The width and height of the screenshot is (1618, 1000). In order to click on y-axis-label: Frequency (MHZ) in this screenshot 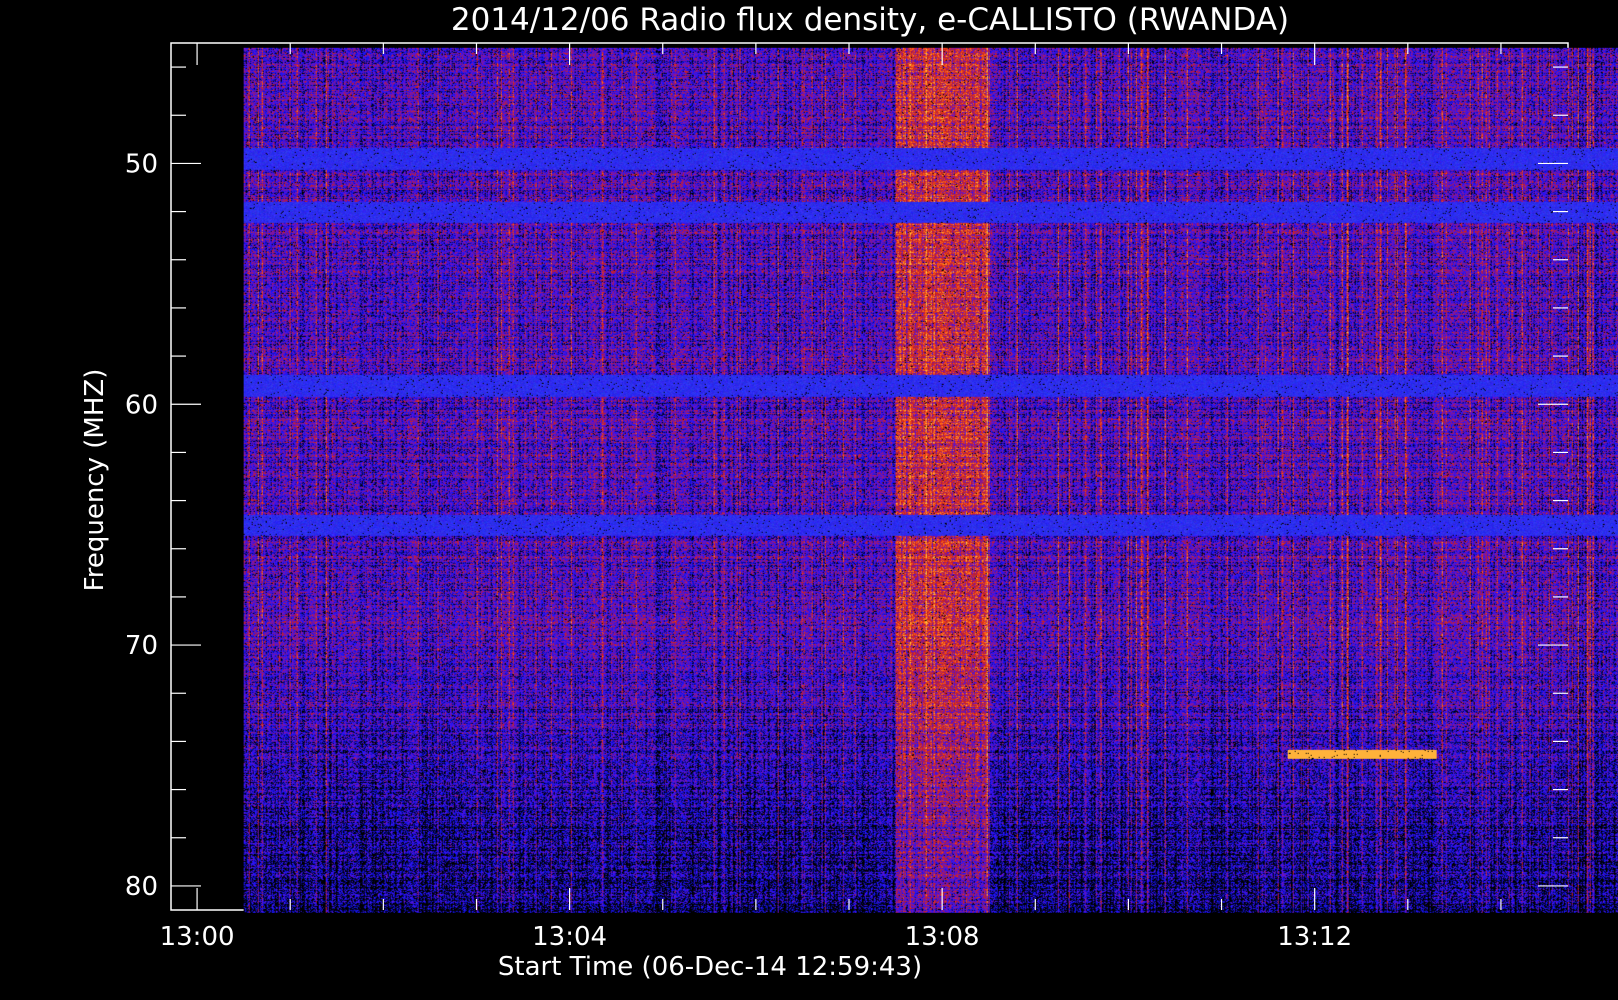, I will do `click(95, 480)`.